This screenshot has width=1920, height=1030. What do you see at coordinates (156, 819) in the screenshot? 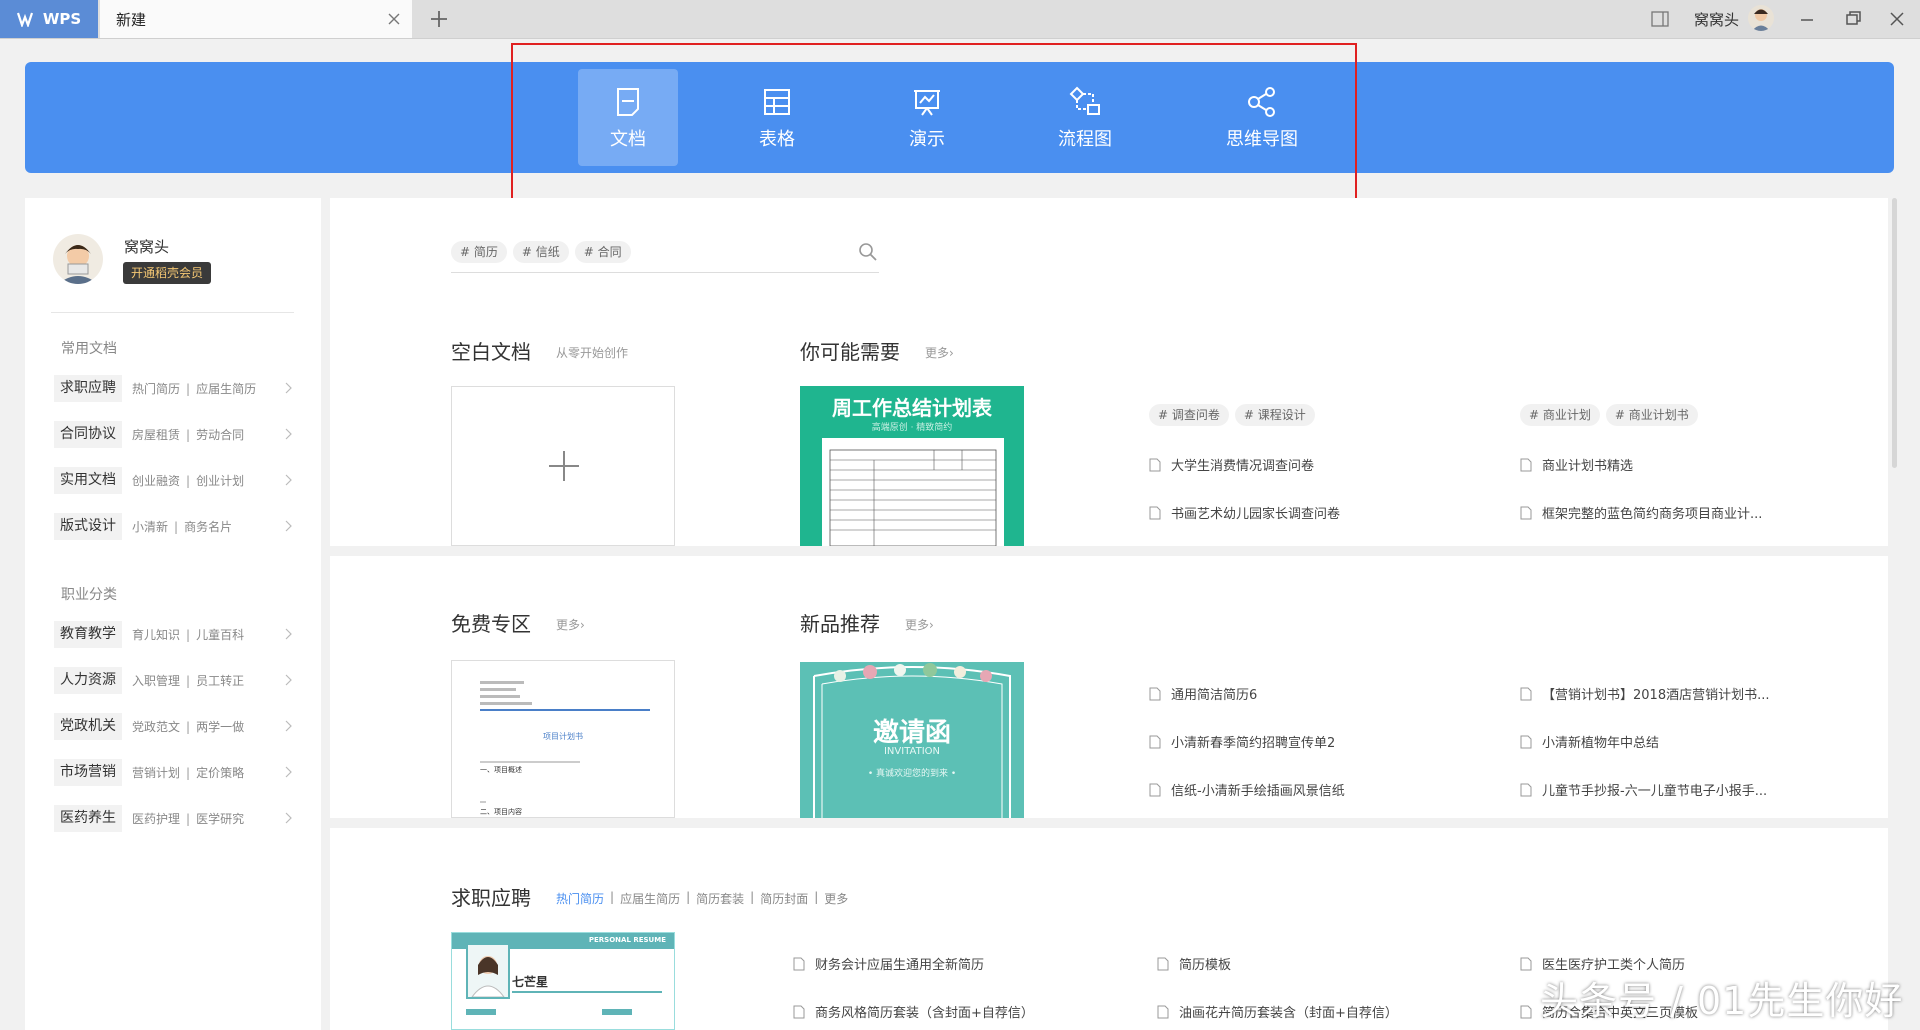
I see `subcategory-link: 医药护理` at bounding box center [156, 819].